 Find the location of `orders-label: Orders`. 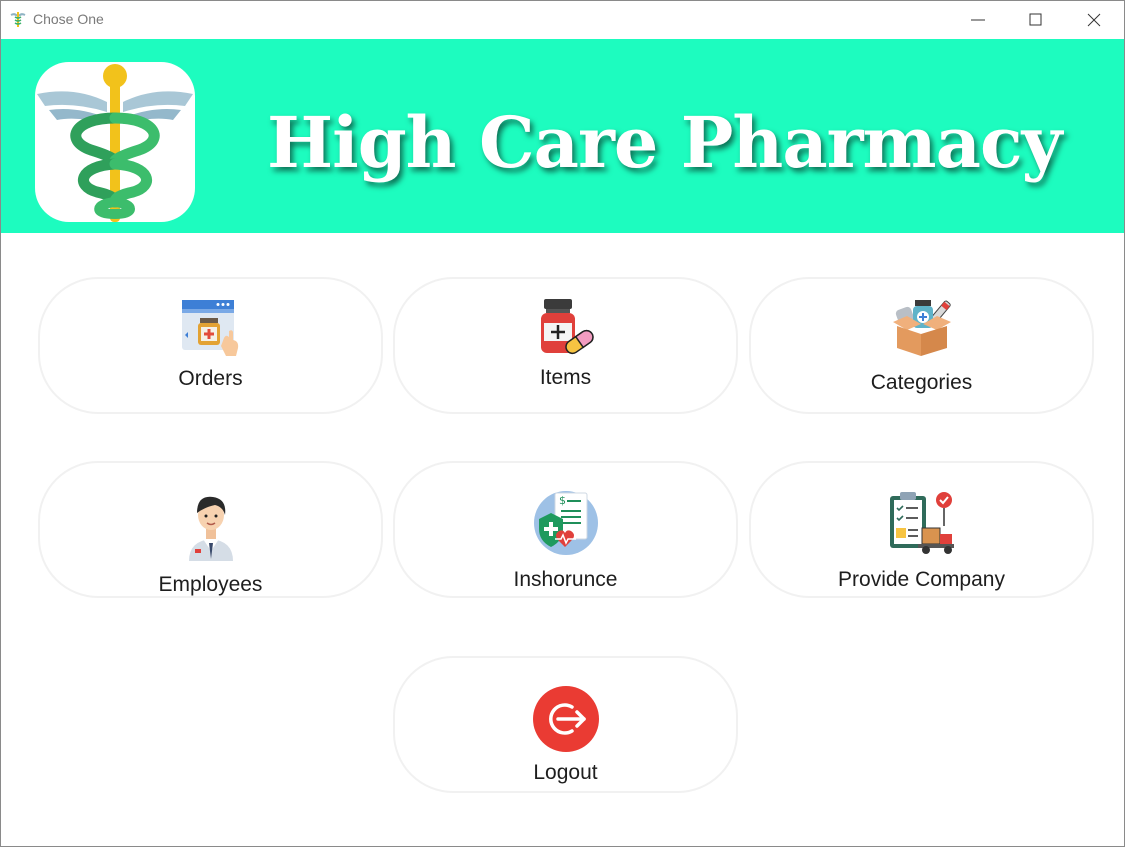

orders-label: Orders is located at coordinates (210, 378).